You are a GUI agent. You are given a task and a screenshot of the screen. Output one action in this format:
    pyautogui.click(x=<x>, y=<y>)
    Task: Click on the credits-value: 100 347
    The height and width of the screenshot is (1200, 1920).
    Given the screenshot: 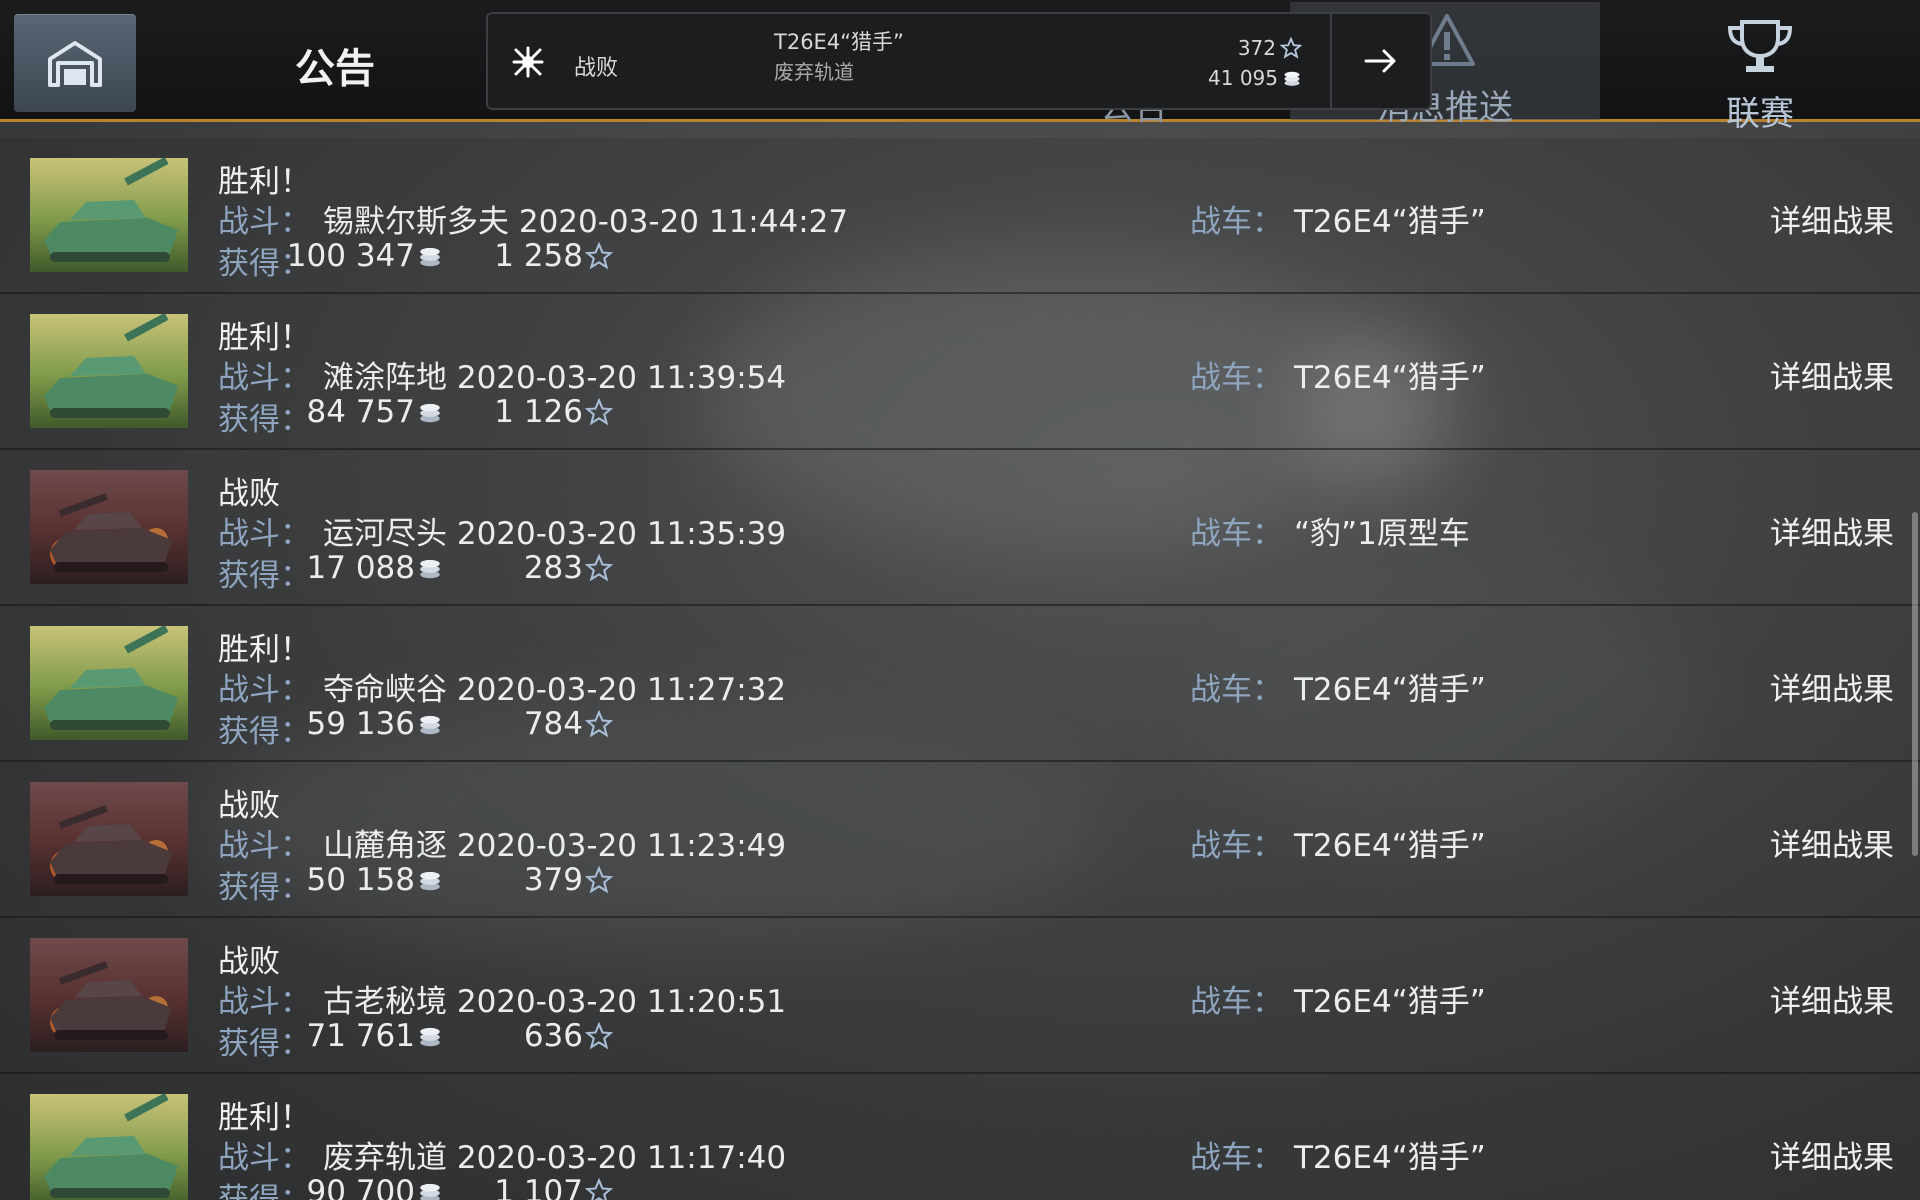 What is the action you would take?
    pyautogui.click(x=350, y=256)
    